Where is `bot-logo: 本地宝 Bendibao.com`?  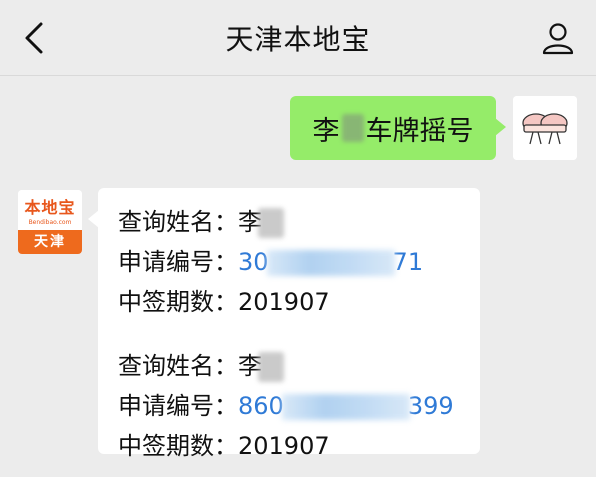
bot-logo: 本地宝 Bendibao.com is located at coordinates (50, 210).